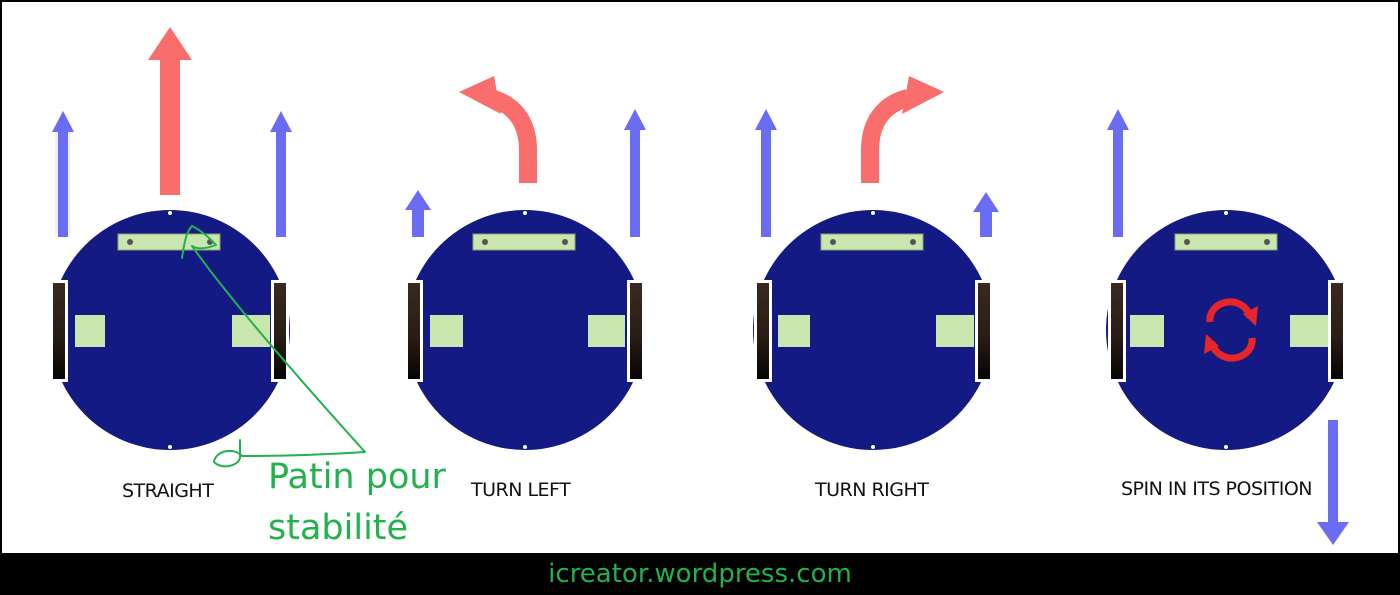  I want to click on direction-arrow-left-head, so click(480, 95).